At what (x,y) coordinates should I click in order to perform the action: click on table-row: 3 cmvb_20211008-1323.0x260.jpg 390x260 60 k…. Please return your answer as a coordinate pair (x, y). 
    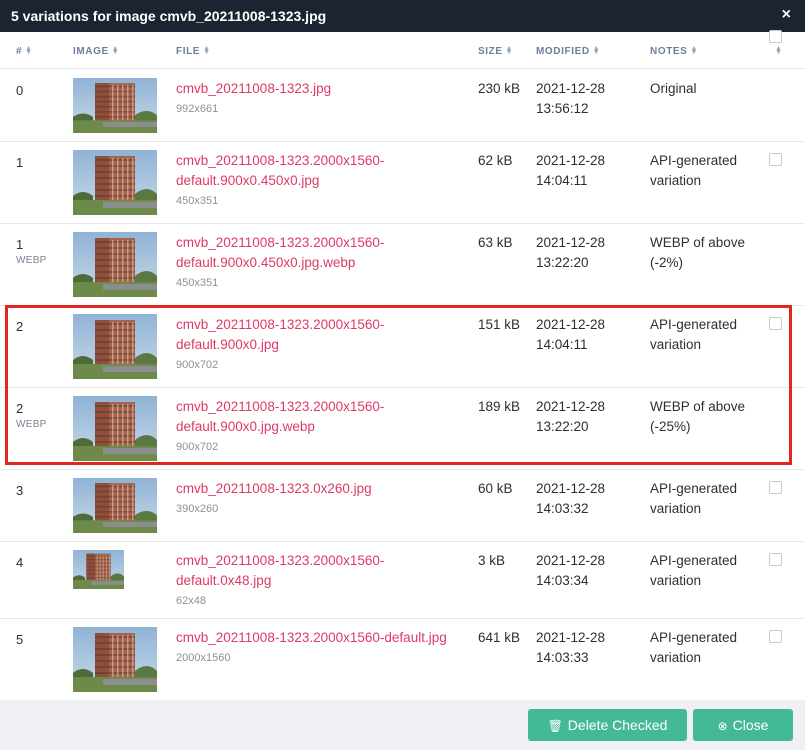
    Looking at the image, I should click on (402, 505).